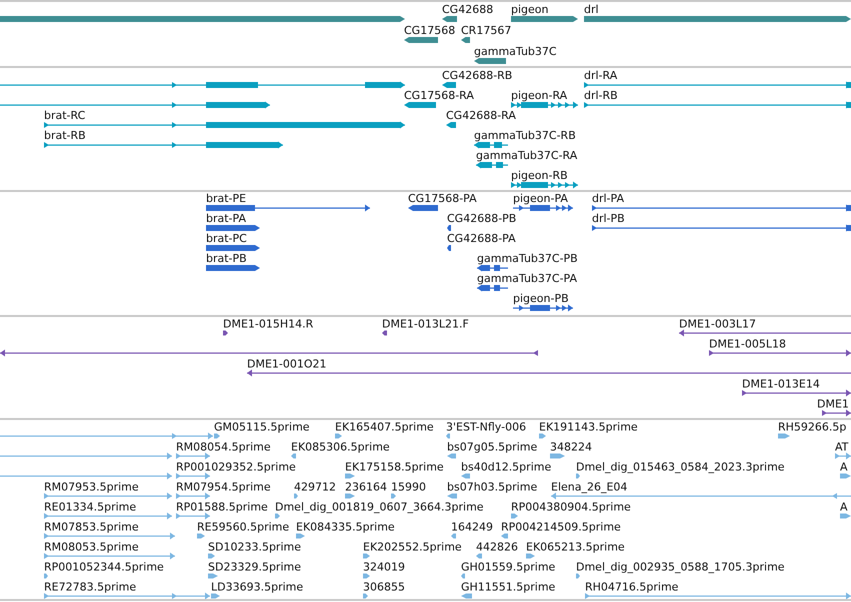 The image size is (851, 602). I want to click on feature-label: 429712, so click(315, 487).